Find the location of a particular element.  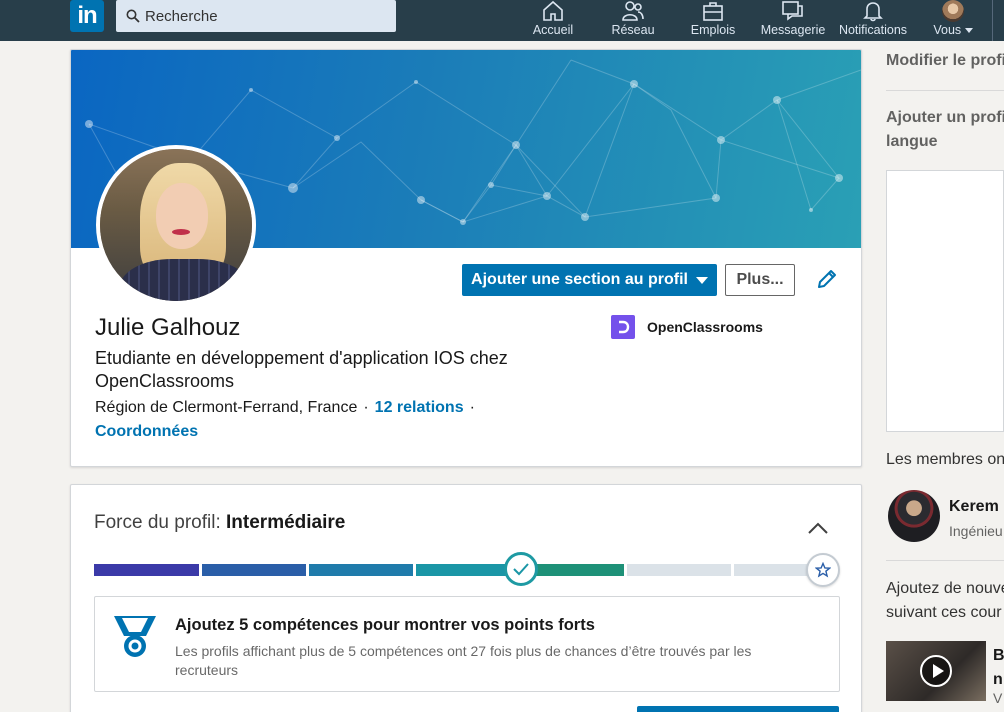

ad-box is located at coordinates (945, 301).